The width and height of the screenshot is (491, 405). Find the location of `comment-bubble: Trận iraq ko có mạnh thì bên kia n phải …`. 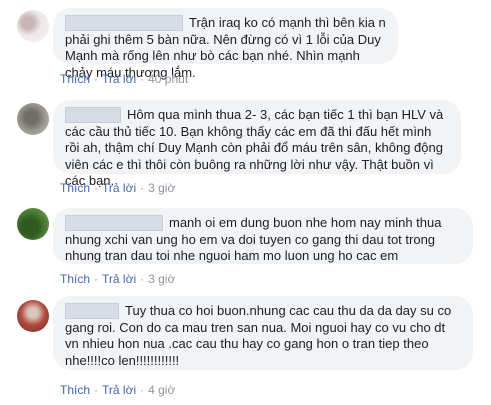

comment-bubble: Trận iraq ko có mạnh thì bên kia n phải … is located at coordinates (225, 44).